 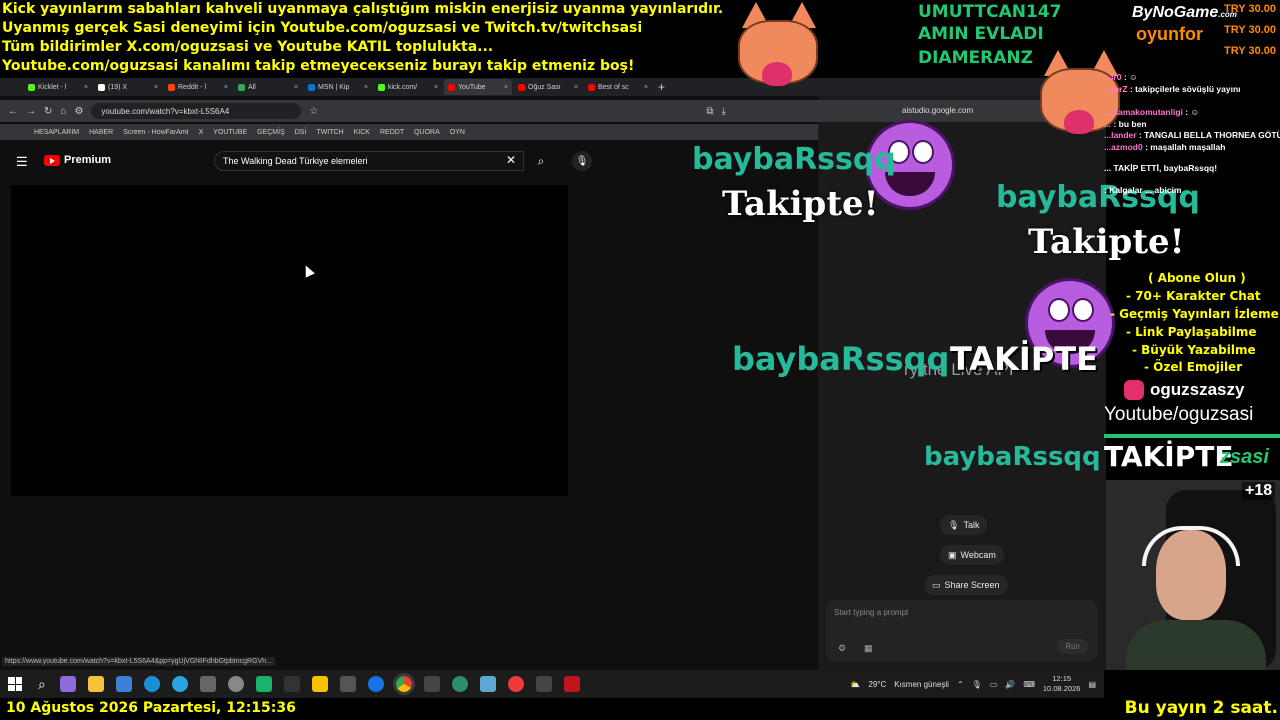 What do you see at coordinates (487, 684) in the screenshot?
I see `files-app-icon` at bounding box center [487, 684].